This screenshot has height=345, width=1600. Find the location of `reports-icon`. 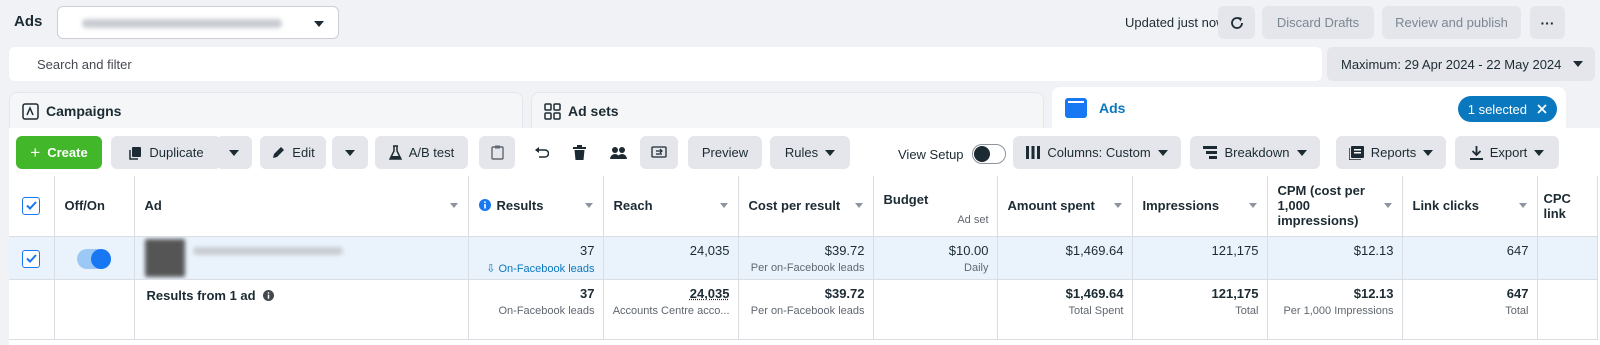

reports-icon is located at coordinates (1356, 152).